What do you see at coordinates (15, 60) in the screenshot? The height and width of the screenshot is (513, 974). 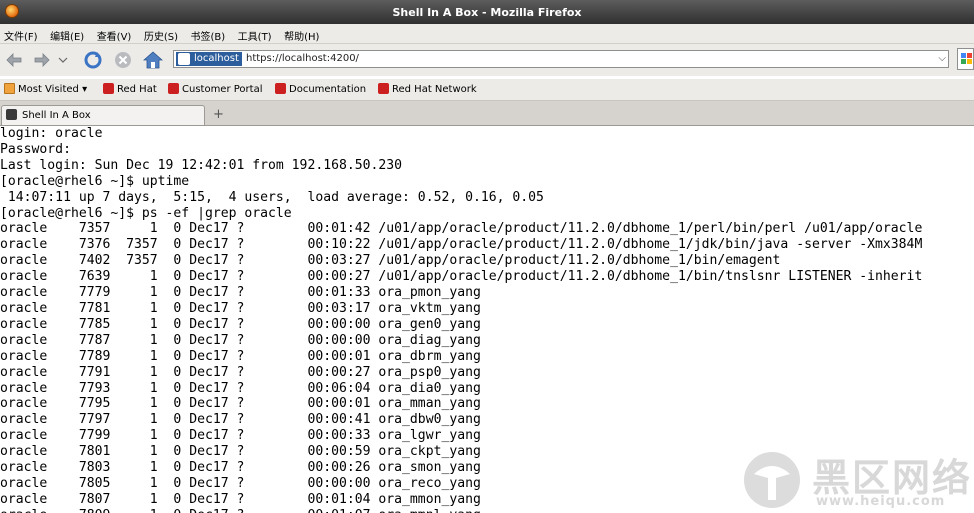 I see `back-arrow-icon` at bounding box center [15, 60].